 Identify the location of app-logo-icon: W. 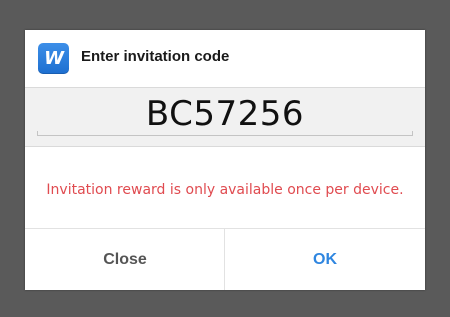
(53, 58).